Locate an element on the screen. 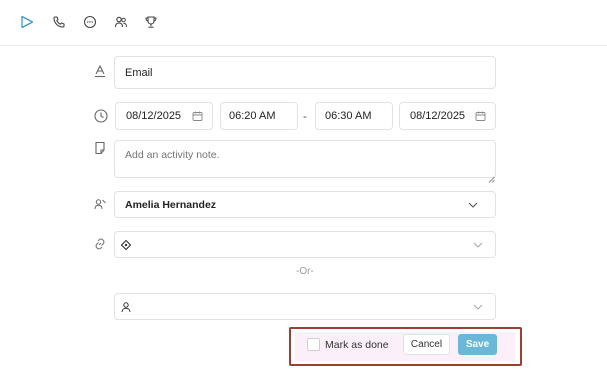  end-date-value: 08/12/2025 is located at coordinates (438, 116).